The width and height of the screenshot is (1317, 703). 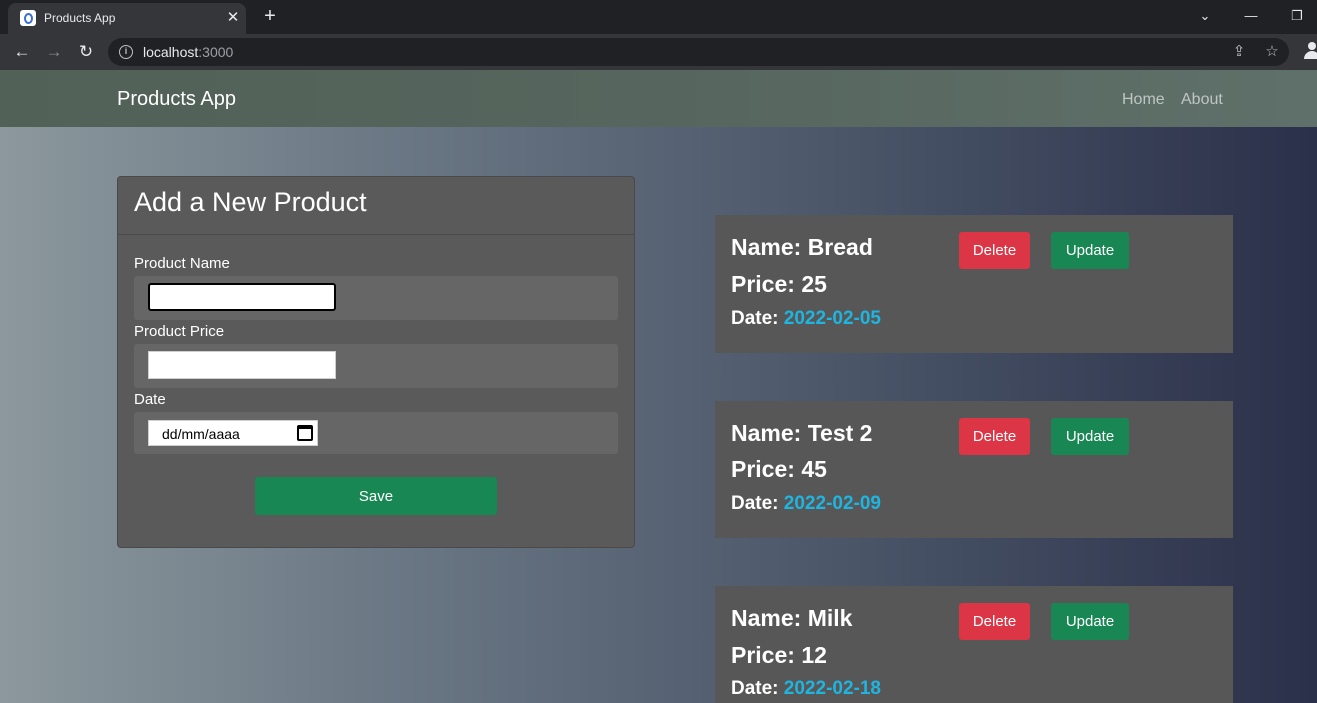 What do you see at coordinates (54, 52) in the screenshot?
I see `forward-arrow-icon: →` at bounding box center [54, 52].